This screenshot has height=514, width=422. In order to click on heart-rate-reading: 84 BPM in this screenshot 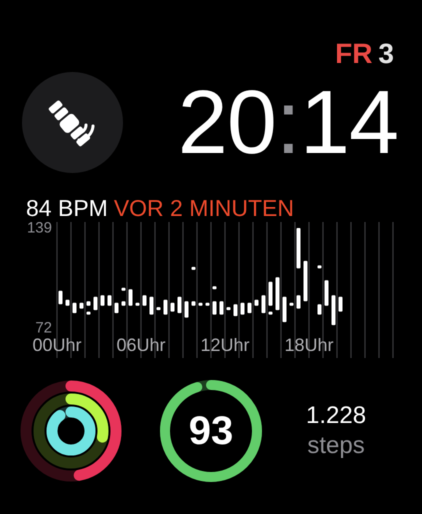, I will do `click(67, 208)`.